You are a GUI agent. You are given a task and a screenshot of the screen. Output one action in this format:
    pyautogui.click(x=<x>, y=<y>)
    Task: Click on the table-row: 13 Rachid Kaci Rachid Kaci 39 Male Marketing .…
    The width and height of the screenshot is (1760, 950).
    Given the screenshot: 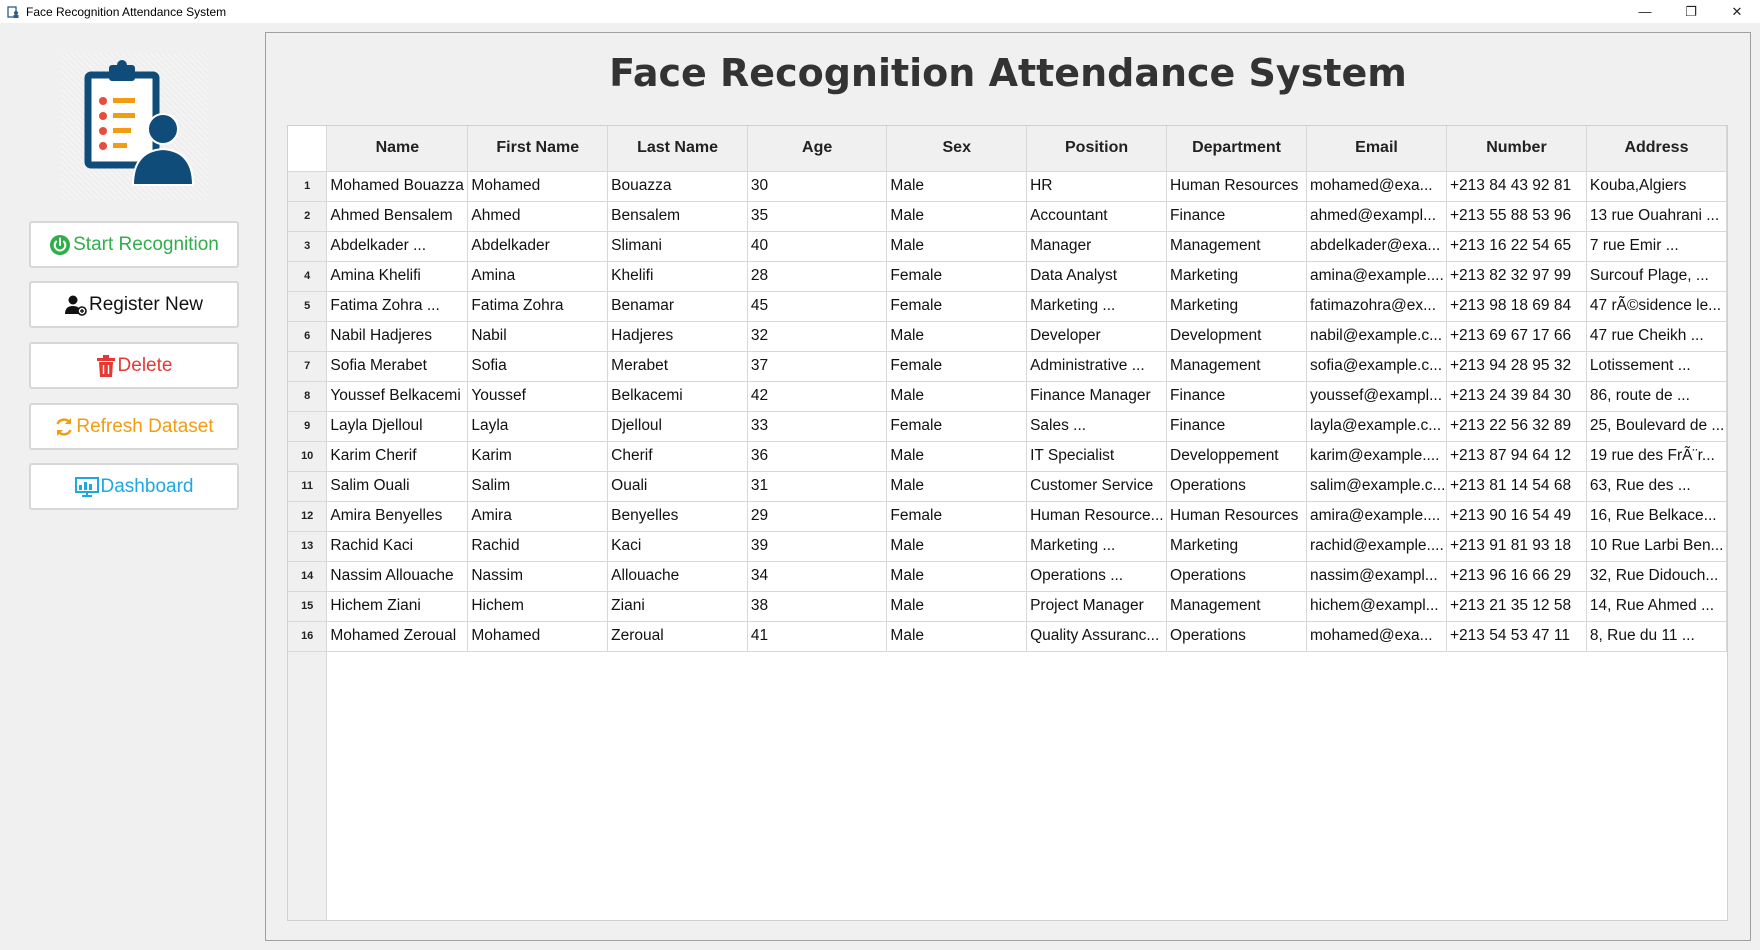 What is the action you would take?
    pyautogui.click(x=1007, y=546)
    